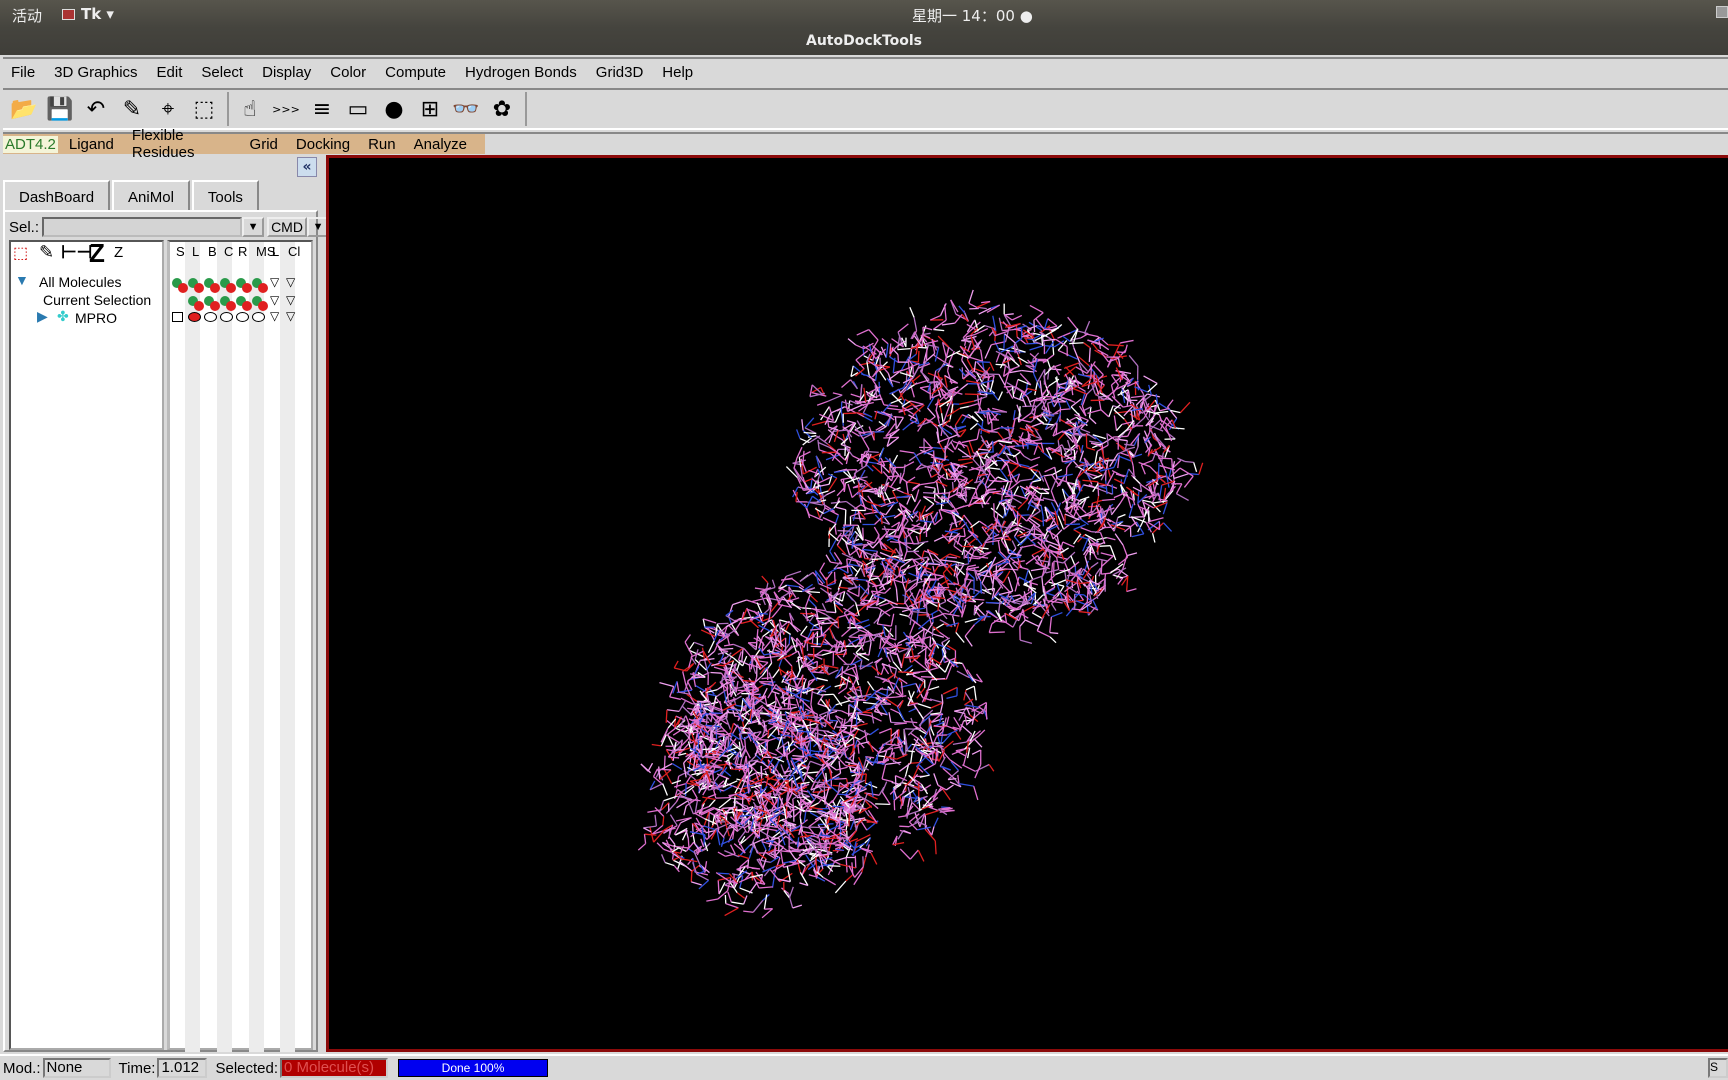 The width and height of the screenshot is (1728, 1080). Describe the element at coordinates (118, 252) in the screenshot. I see `zoom-small-icon: Z` at that location.